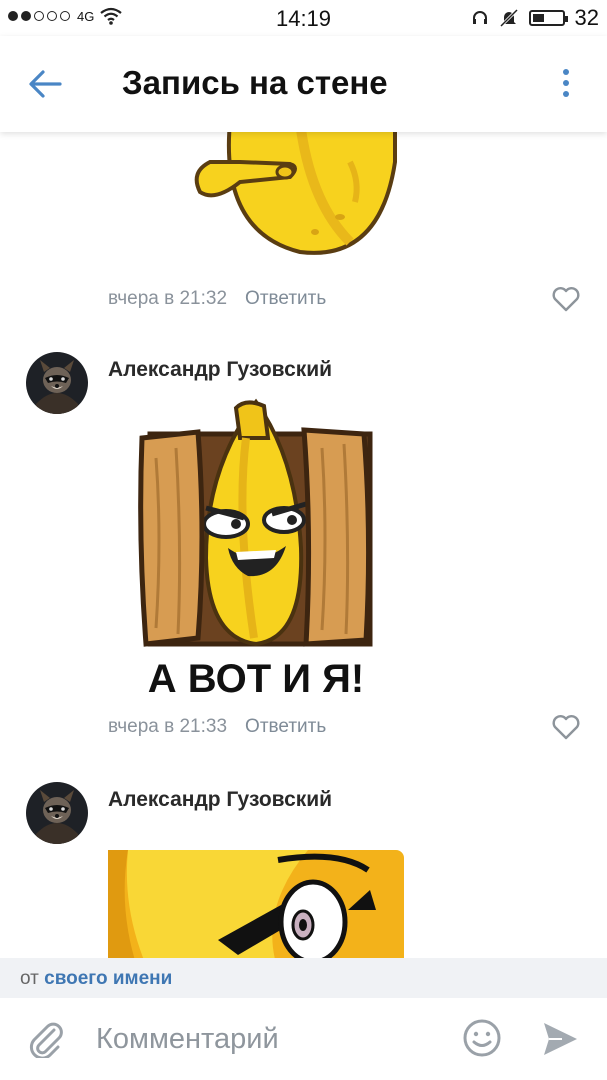  What do you see at coordinates (303, 18) in the screenshot?
I see `status-bar: 4G 14:19 32` at bounding box center [303, 18].